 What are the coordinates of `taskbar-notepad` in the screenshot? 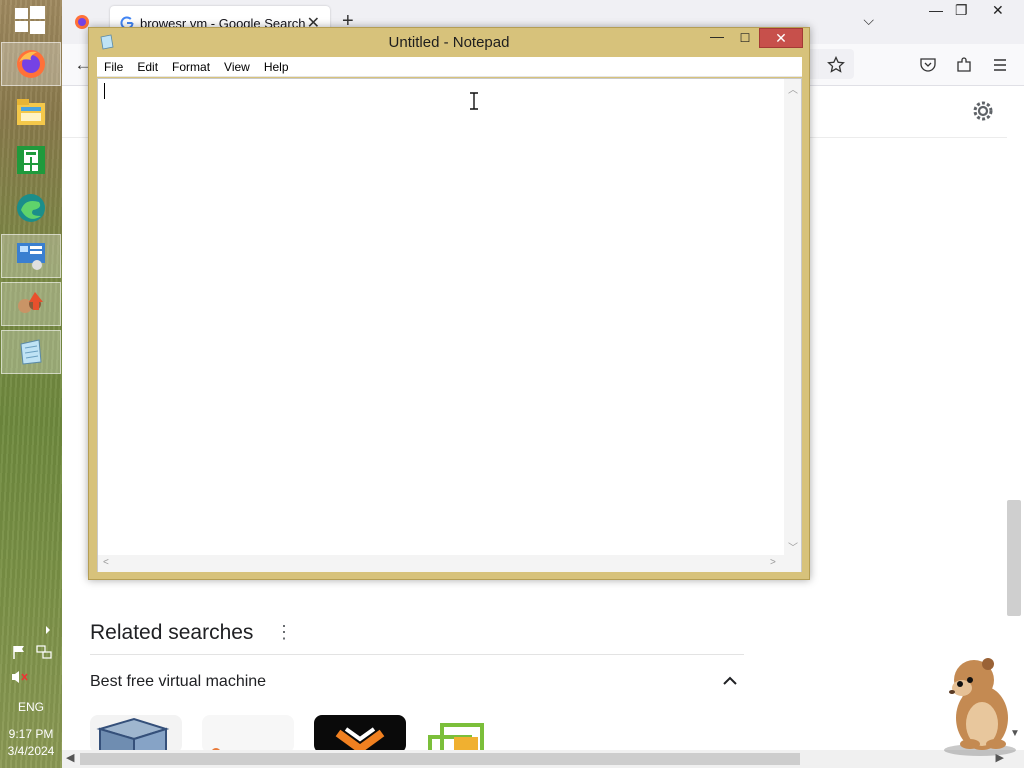 It's located at (31, 352).